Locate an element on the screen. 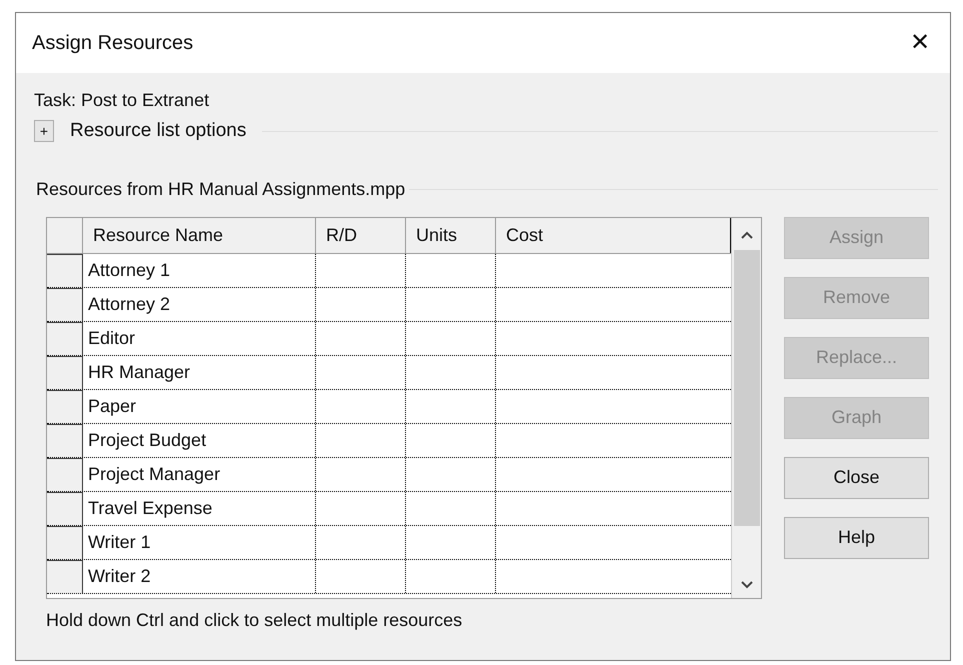 The height and width of the screenshot is (665, 963). window-title: Assign Resources is located at coordinates (113, 43).